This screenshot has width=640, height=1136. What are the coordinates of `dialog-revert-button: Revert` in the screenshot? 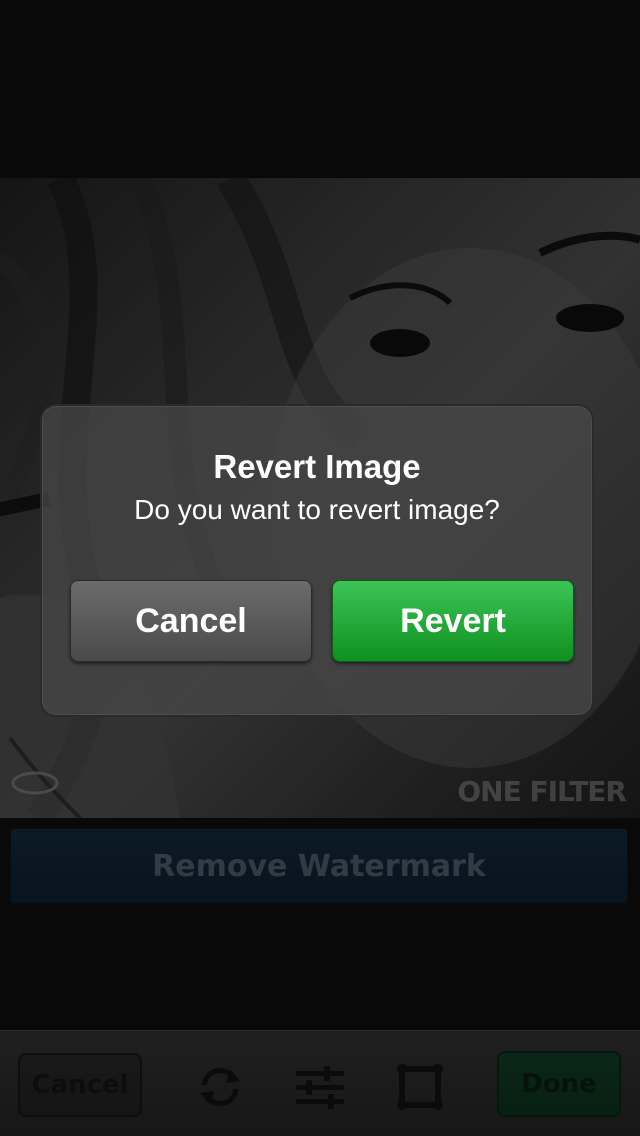 It's located at (453, 621).